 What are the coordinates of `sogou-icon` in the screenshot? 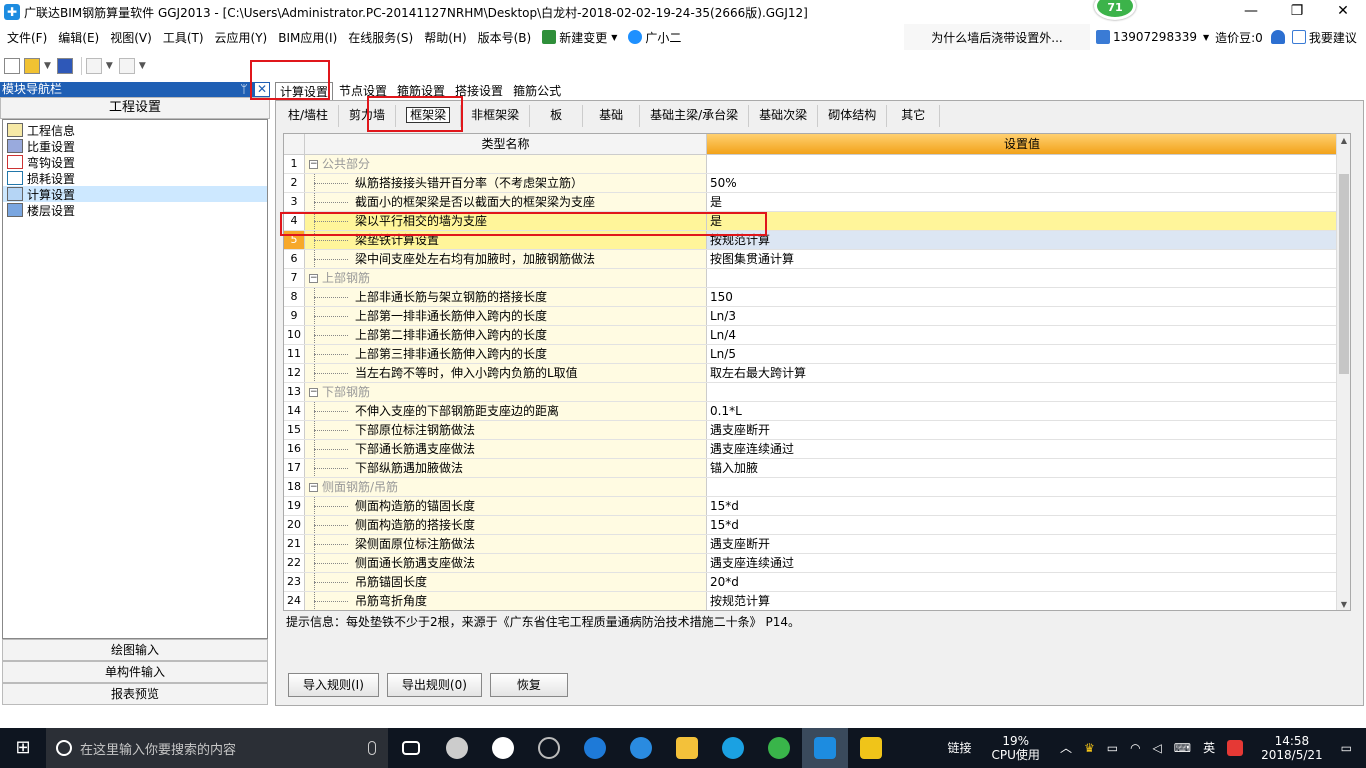 It's located at (1235, 748).